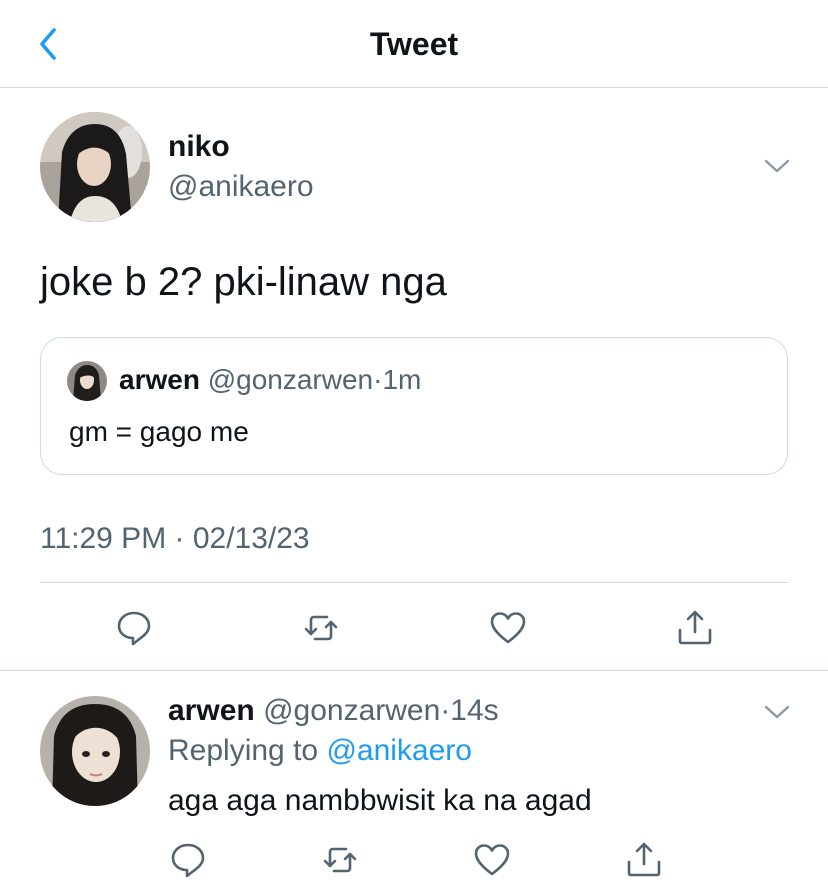 This screenshot has width=828, height=888. What do you see at coordinates (243, 750) in the screenshot?
I see `replying-to-label: Replying to` at bounding box center [243, 750].